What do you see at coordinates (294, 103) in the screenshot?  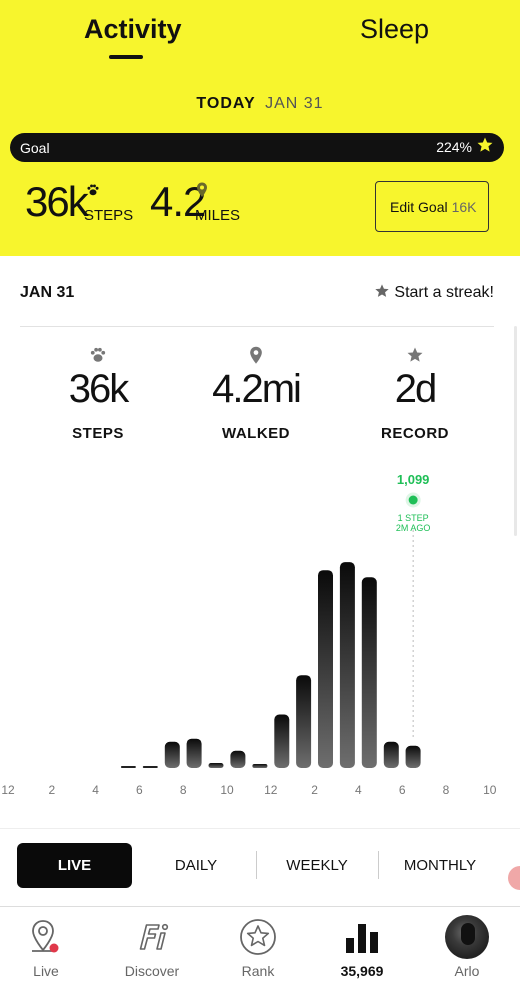 I see `today-date: JAN 31` at bounding box center [294, 103].